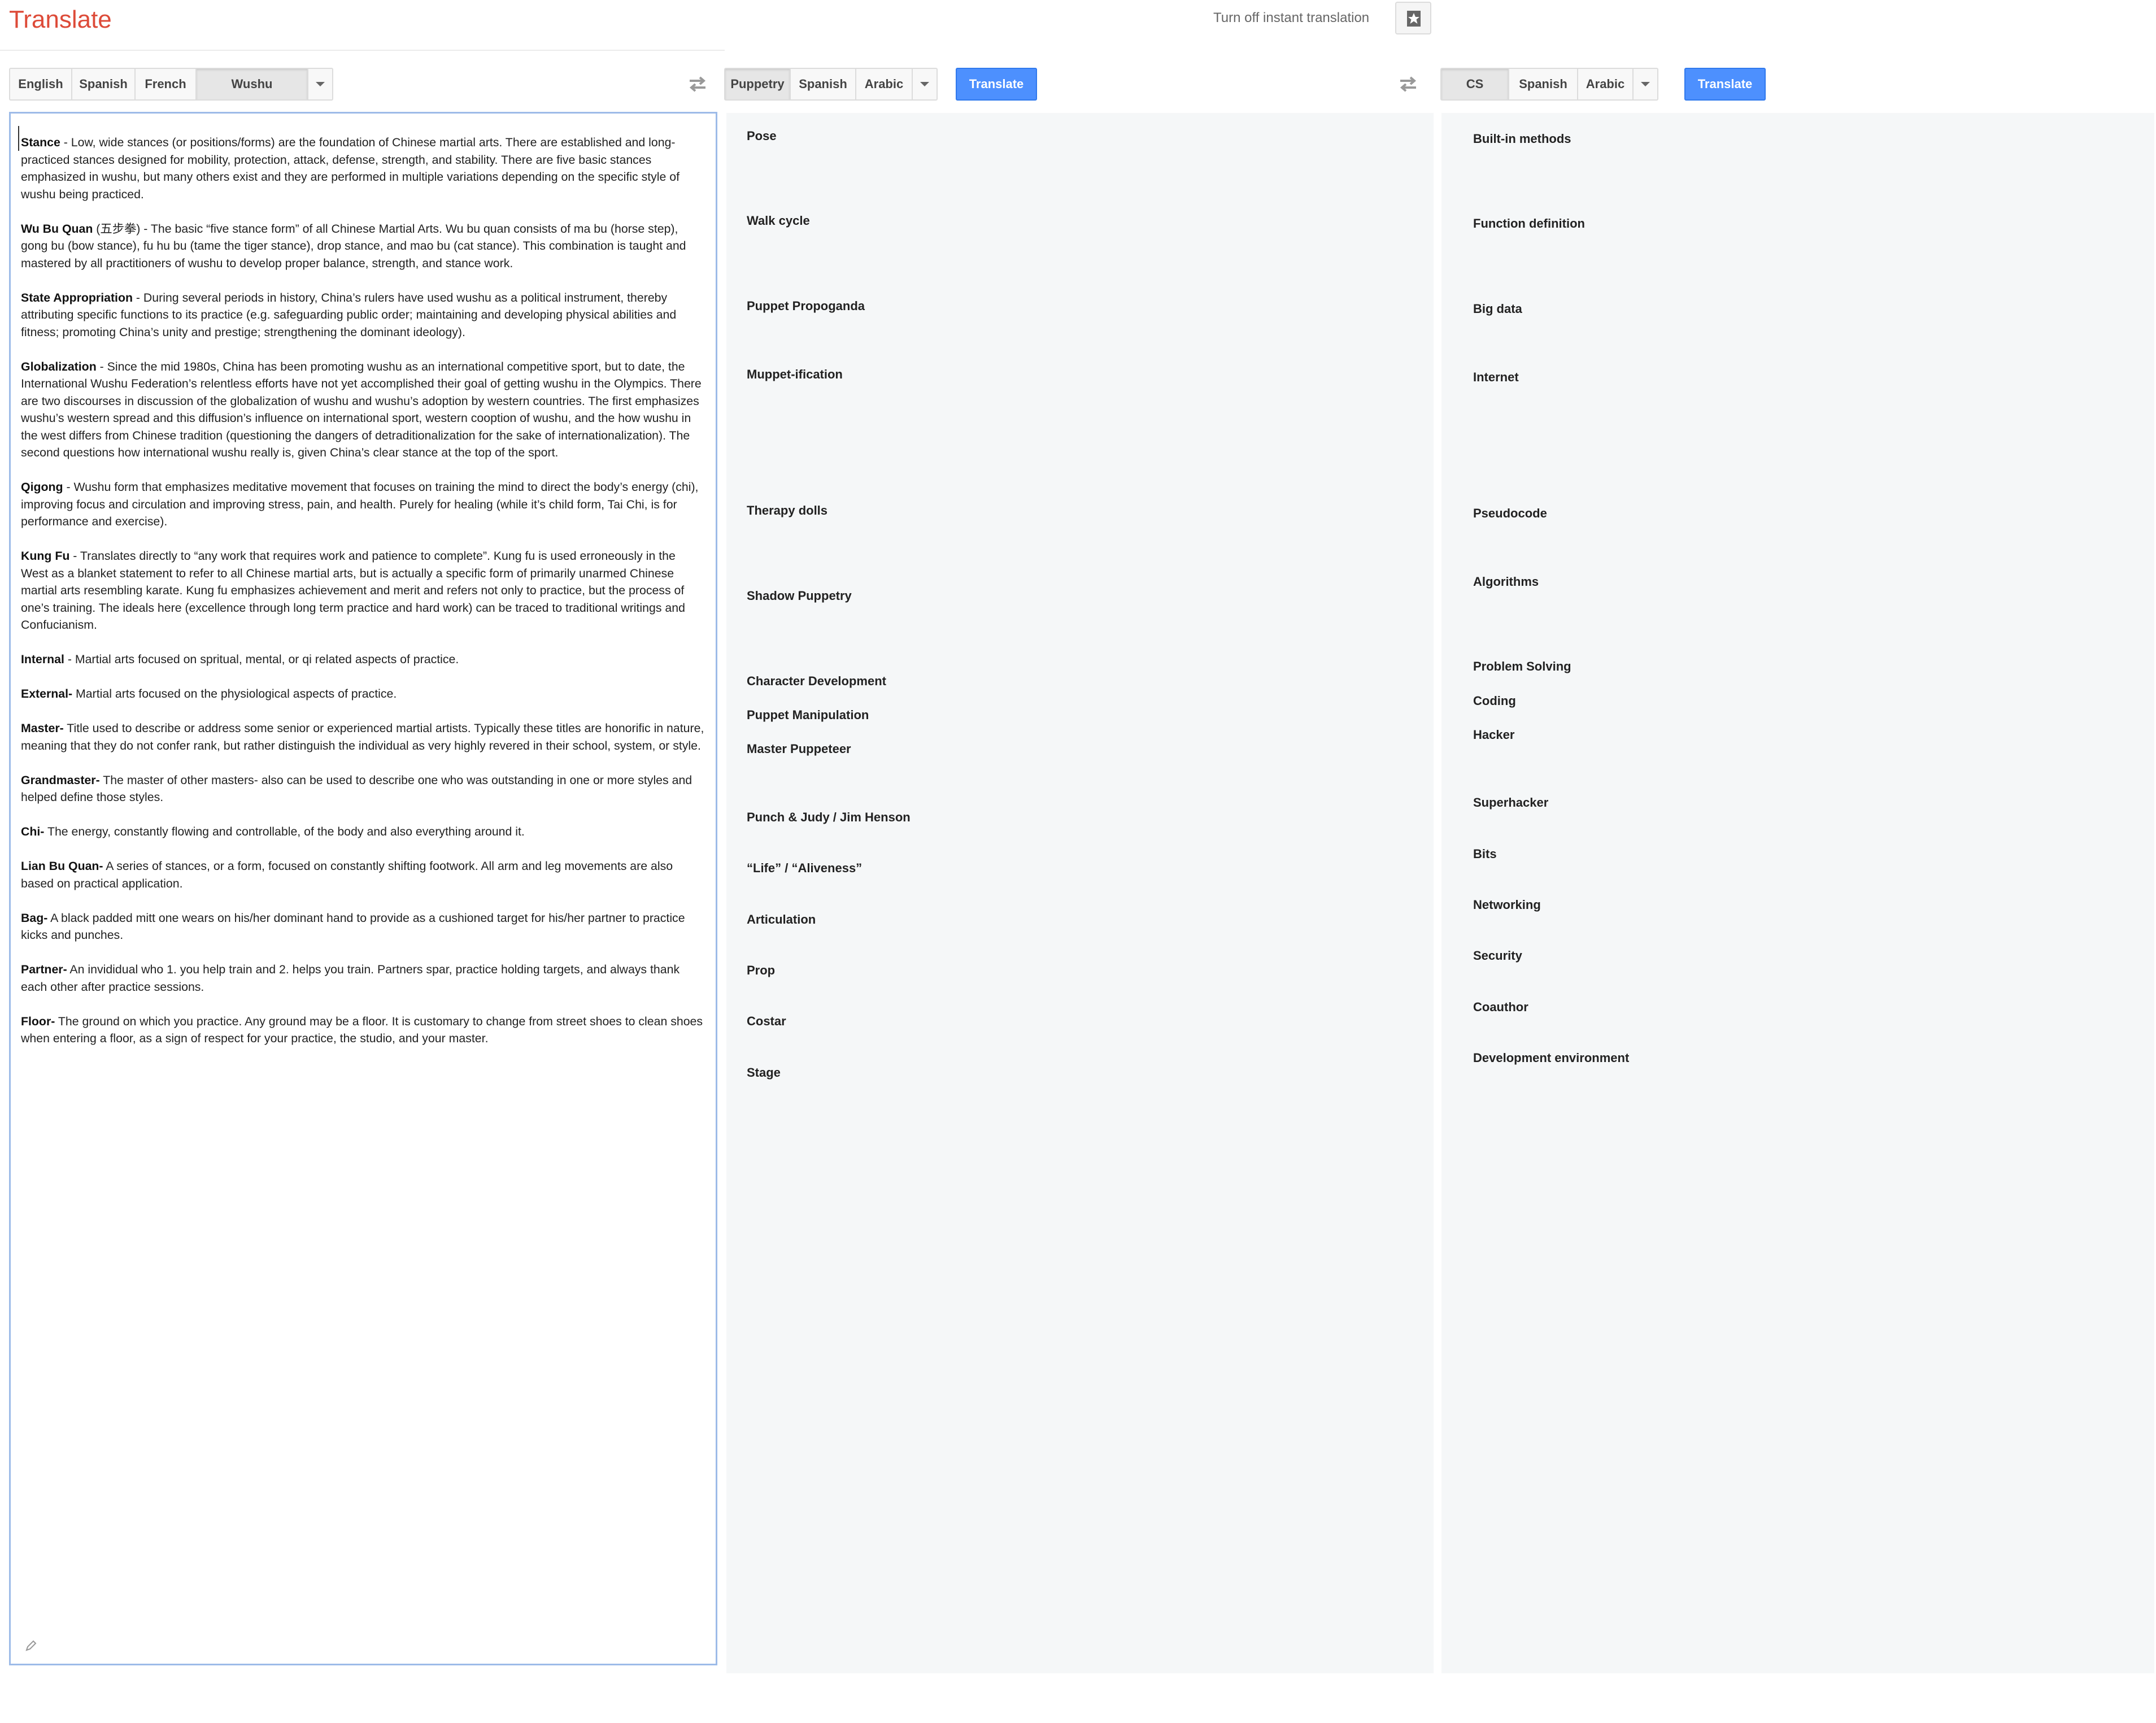 The image size is (2156, 1723). What do you see at coordinates (166, 84) in the screenshot?
I see `source-lang-french: French` at bounding box center [166, 84].